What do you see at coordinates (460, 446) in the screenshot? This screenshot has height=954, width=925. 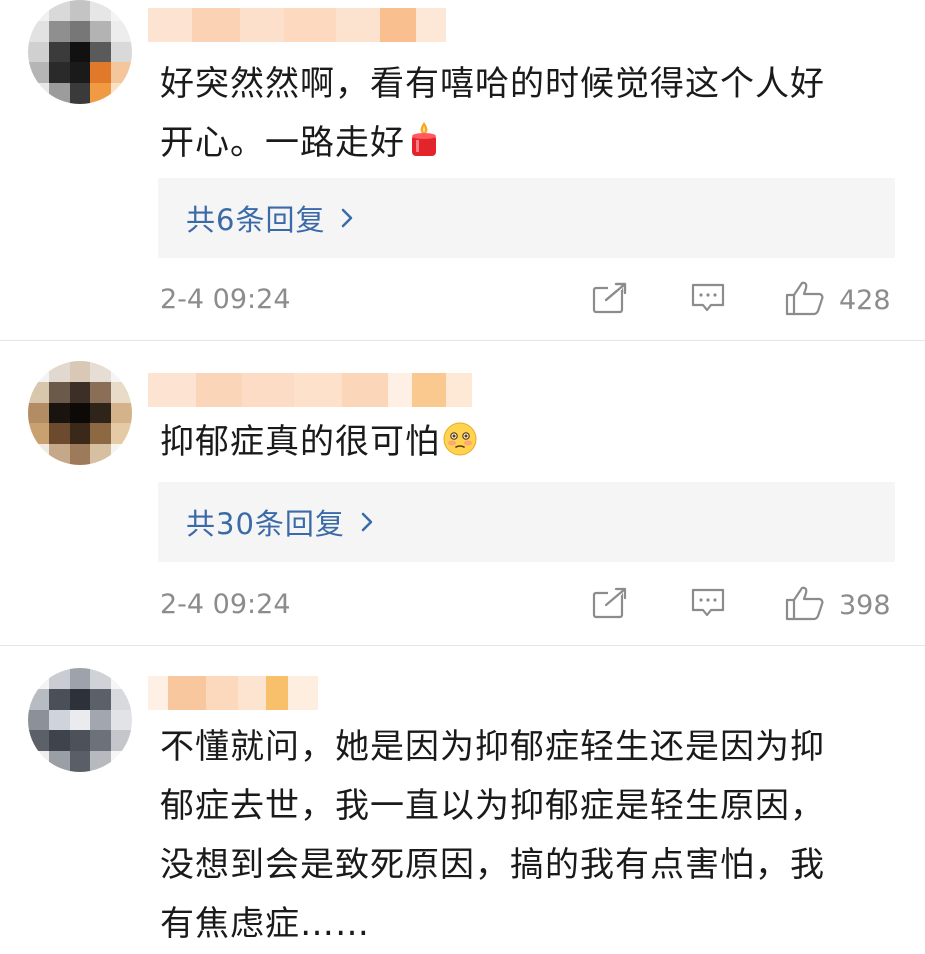 I see `flushed-face-emoji` at bounding box center [460, 446].